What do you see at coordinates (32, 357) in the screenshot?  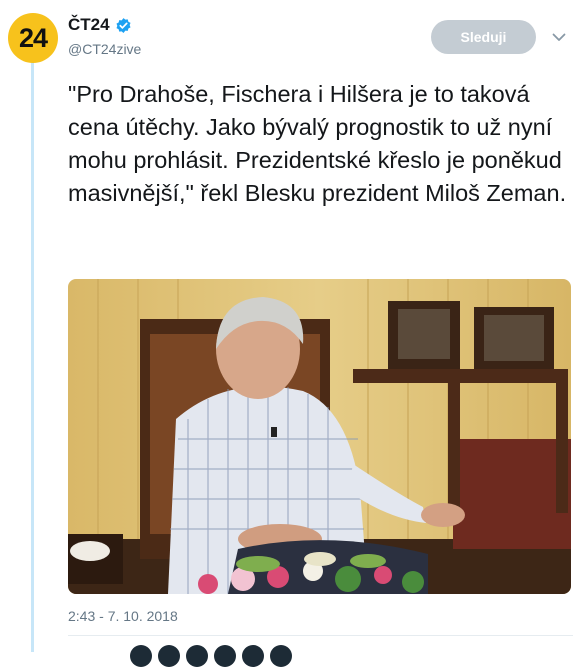 I see `thread-line` at bounding box center [32, 357].